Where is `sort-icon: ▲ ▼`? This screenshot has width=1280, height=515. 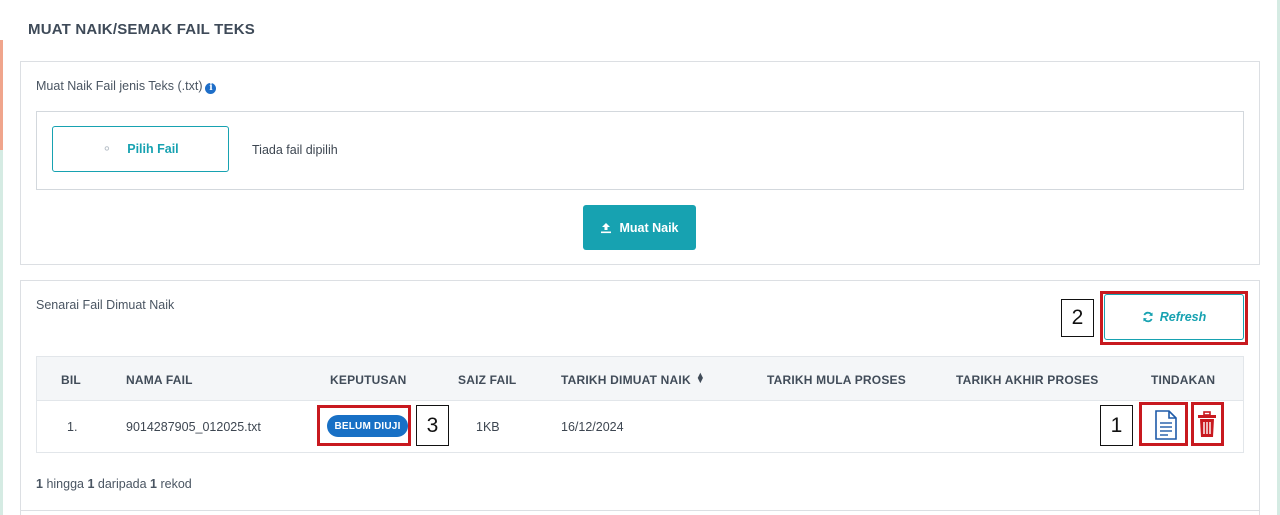 sort-icon: ▲ ▼ is located at coordinates (700, 377).